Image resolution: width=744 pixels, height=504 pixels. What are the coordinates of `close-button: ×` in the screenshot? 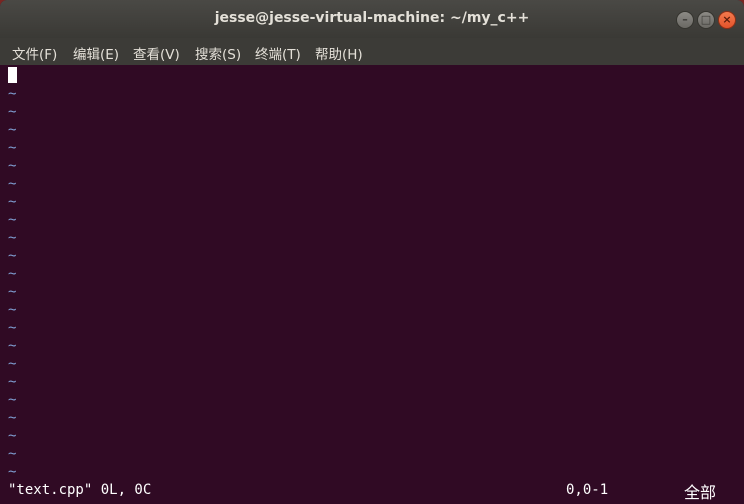 It's located at (727, 20).